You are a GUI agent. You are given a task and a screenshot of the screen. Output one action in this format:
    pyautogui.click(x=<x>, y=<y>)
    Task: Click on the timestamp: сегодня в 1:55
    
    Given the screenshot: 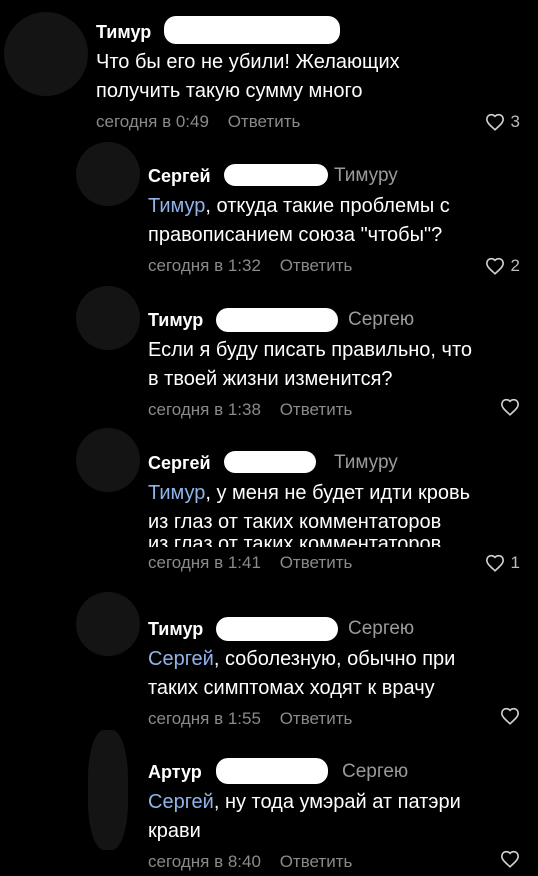 What is the action you would take?
    pyautogui.click(x=204, y=718)
    